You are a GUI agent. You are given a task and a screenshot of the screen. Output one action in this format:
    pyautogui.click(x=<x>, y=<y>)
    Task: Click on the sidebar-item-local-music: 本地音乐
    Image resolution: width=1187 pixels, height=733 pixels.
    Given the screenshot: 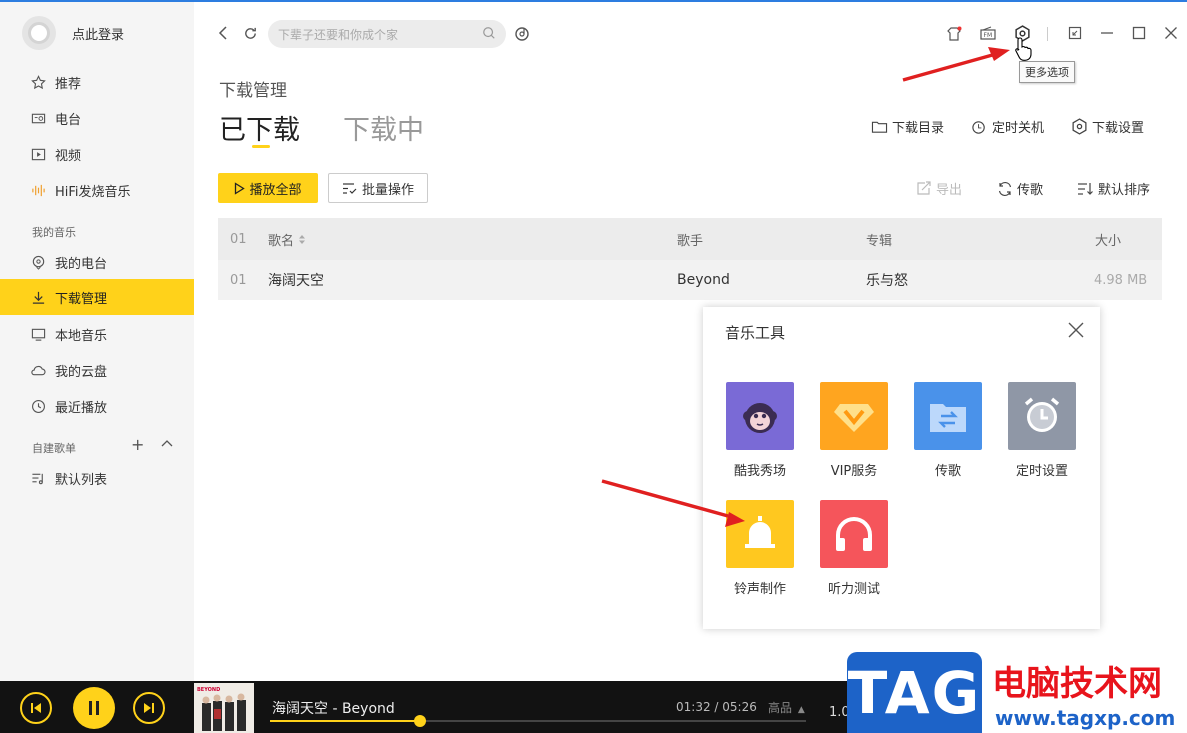 What is the action you would take?
    pyautogui.click(x=97, y=334)
    